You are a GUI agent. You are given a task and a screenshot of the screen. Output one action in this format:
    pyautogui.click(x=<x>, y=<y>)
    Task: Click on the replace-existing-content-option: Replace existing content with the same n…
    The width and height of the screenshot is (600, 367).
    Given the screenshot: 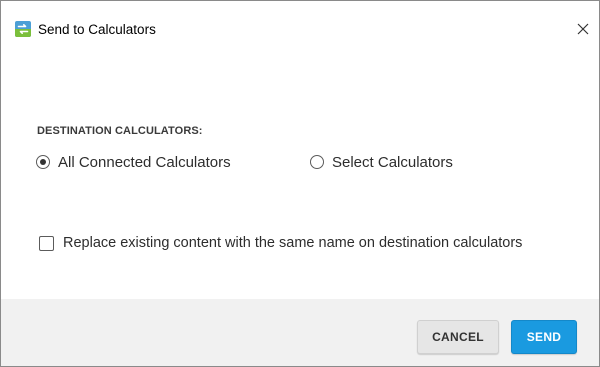 What is the action you would take?
    pyautogui.click(x=280, y=243)
    